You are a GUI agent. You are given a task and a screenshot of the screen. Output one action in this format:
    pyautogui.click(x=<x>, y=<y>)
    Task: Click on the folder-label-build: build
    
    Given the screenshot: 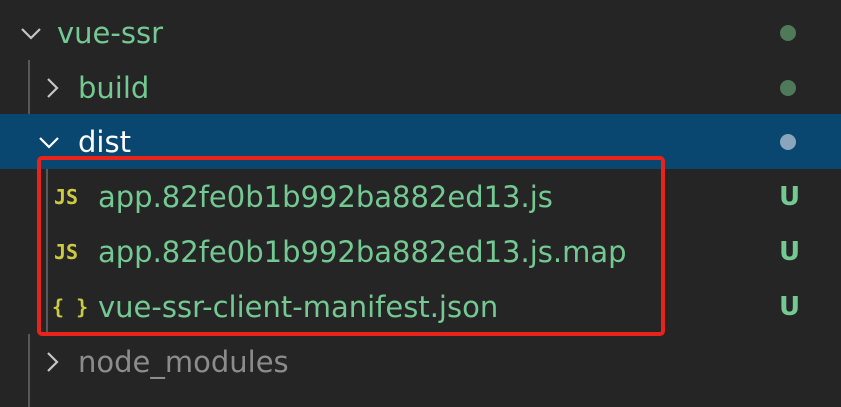 What is the action you would take?
    pyautogui.click(x=114, y=87)
    